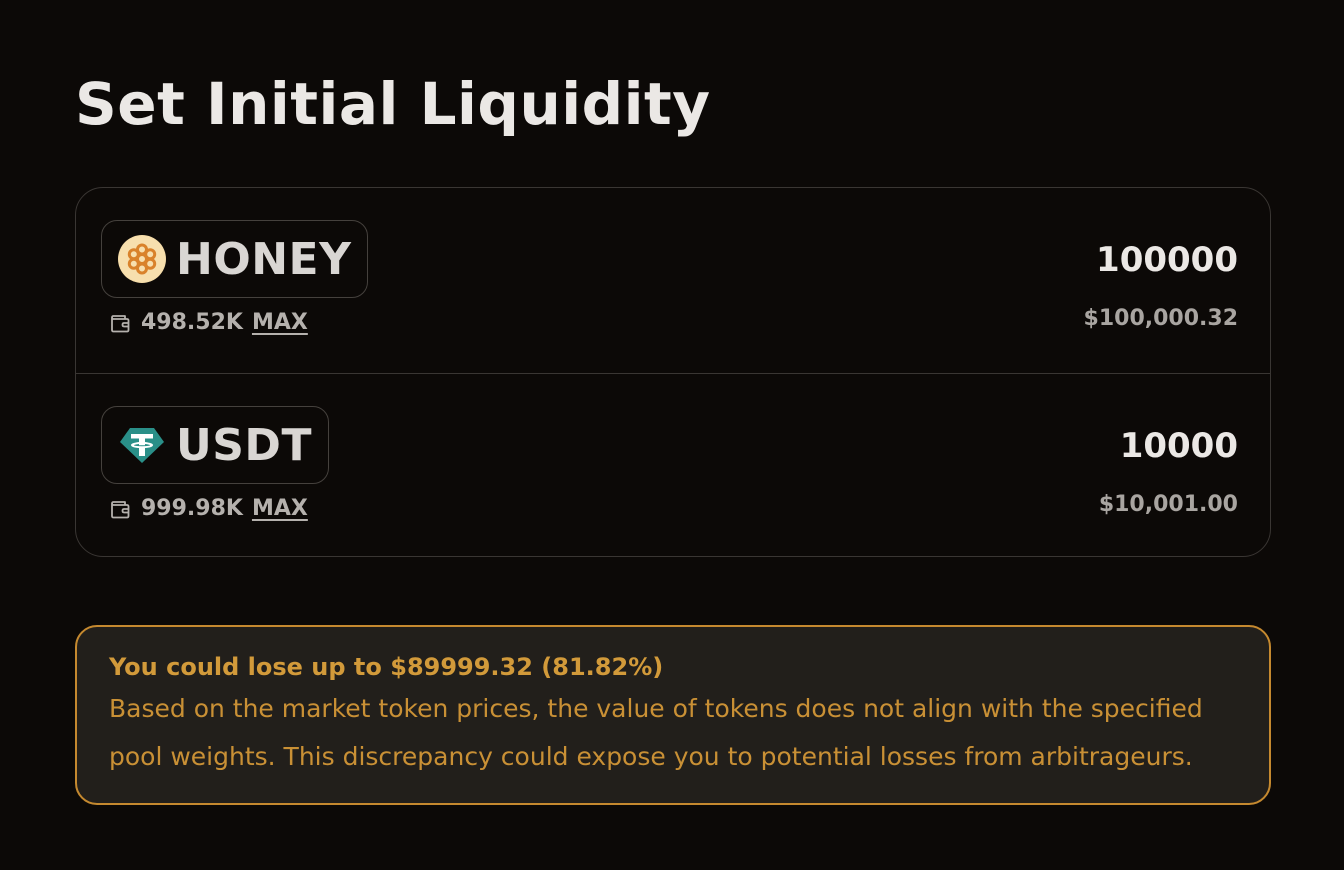  I want to click on token-symbol: HONEY, so click(264, 259).